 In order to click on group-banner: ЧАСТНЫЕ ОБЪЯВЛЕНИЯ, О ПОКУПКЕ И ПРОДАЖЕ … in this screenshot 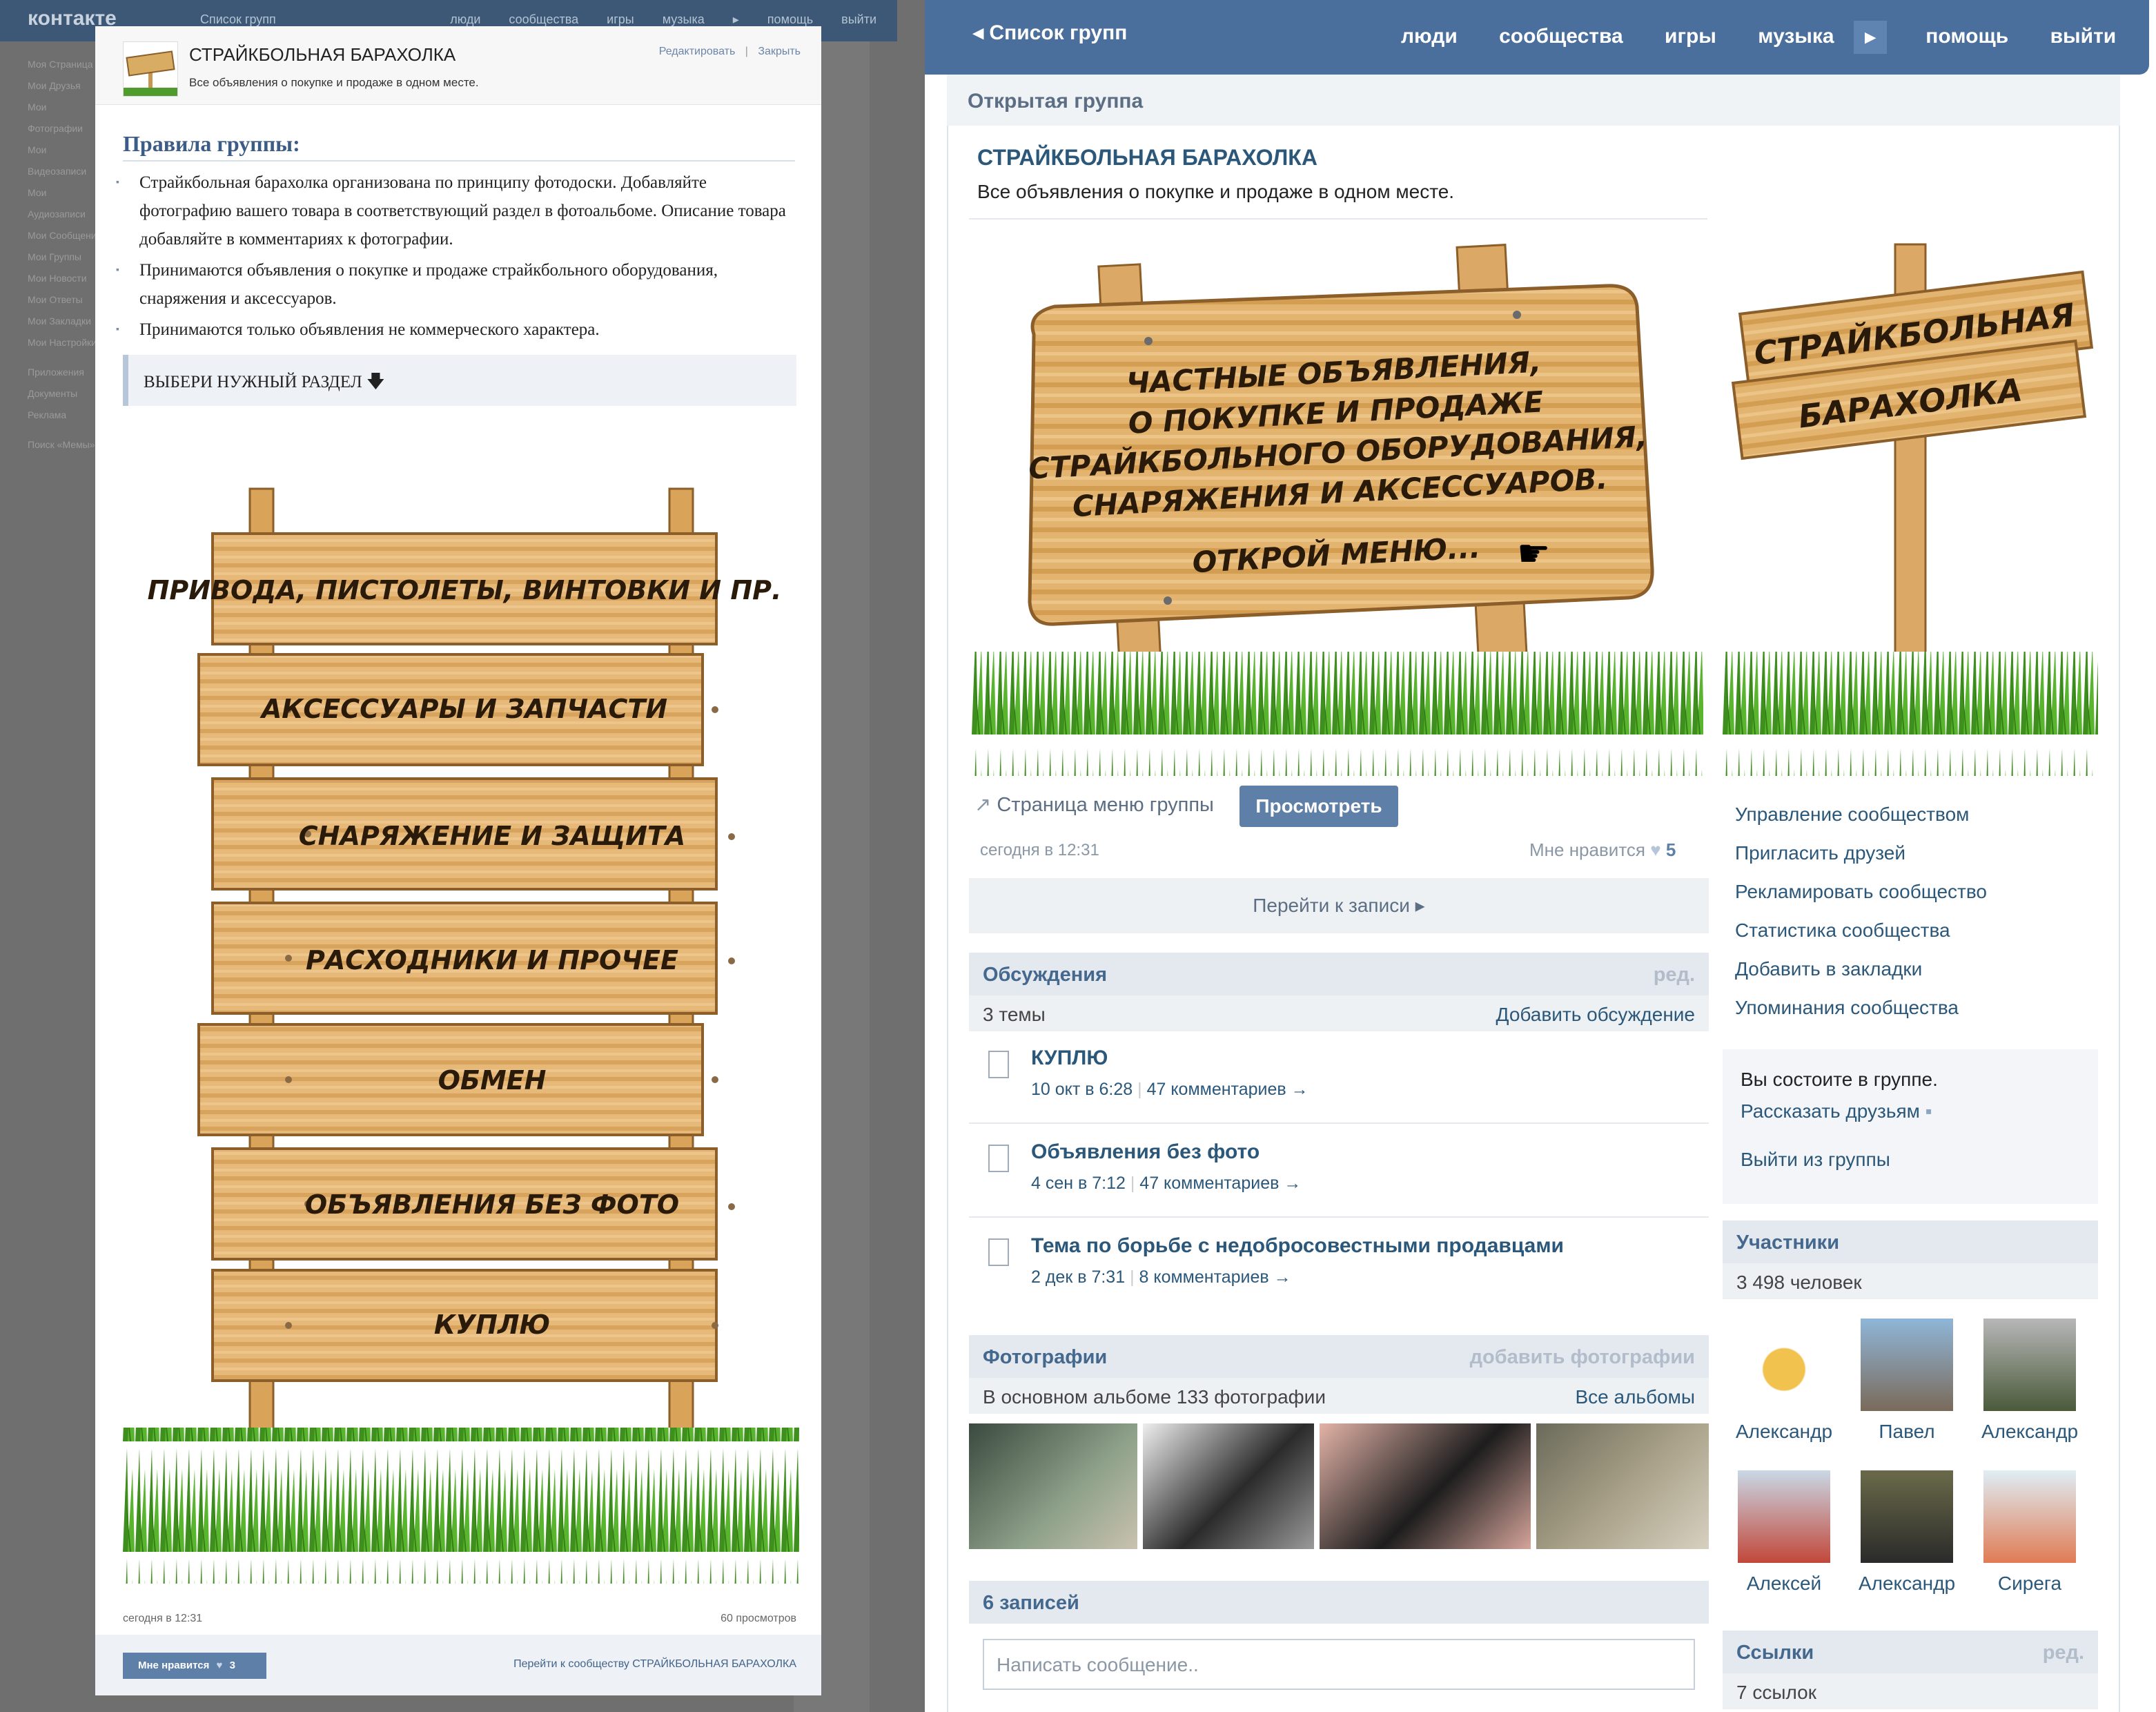, I will do `click(1337, 507)`.